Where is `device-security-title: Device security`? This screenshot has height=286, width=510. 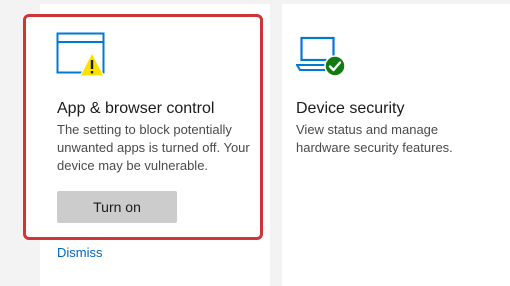
device-security-title: Device security is located at coordinates (350, 108).